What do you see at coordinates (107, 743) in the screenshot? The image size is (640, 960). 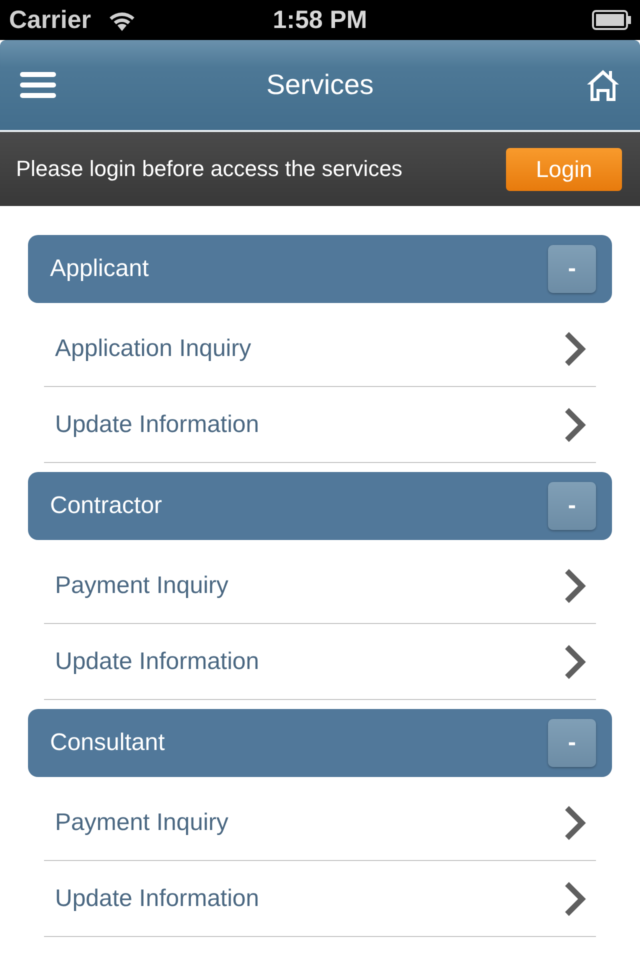 I see `section-title: Consultant` at bounding box center [107, 743].